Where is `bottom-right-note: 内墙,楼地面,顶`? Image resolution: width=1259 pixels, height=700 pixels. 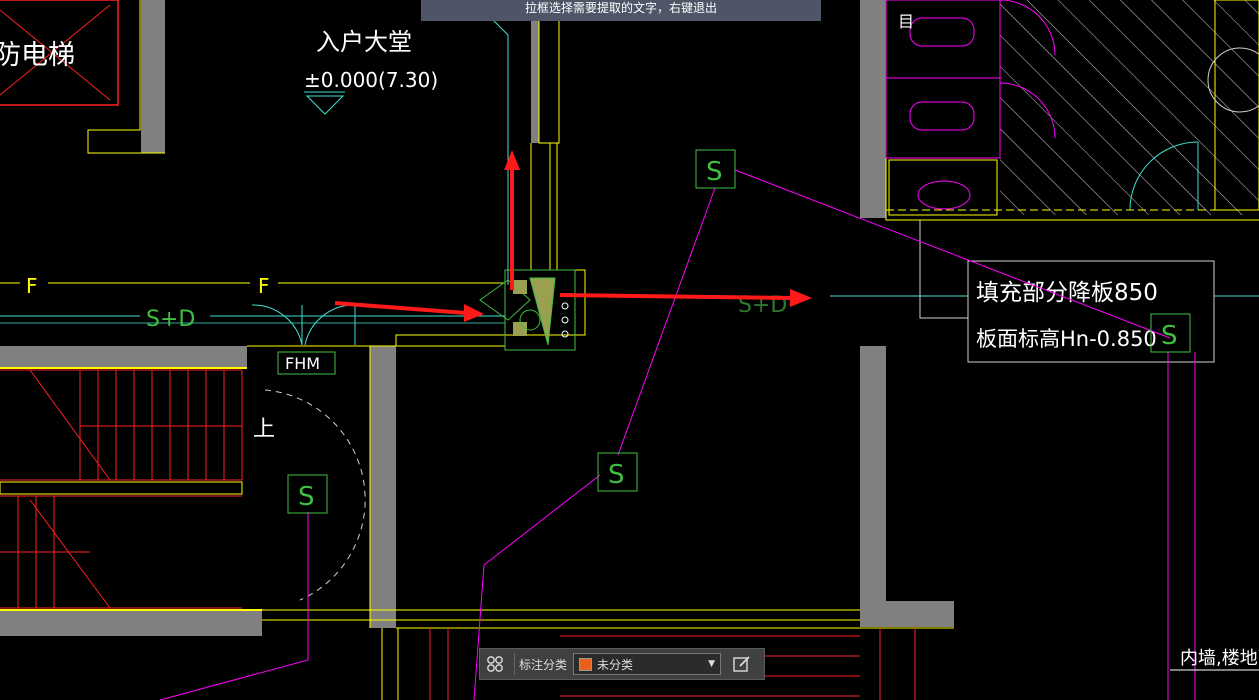 bottom-right-note: 内墙,楼地面,顶 is located at coordinates (1214, 659).